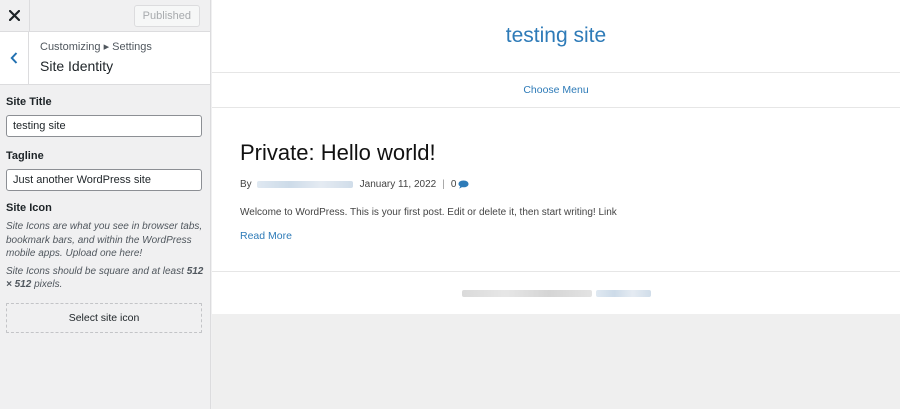  What do you see at coordinates (29, 102) in the screenshot?
I see `site-title-label: Site Title` at bounding box center [29, 102].